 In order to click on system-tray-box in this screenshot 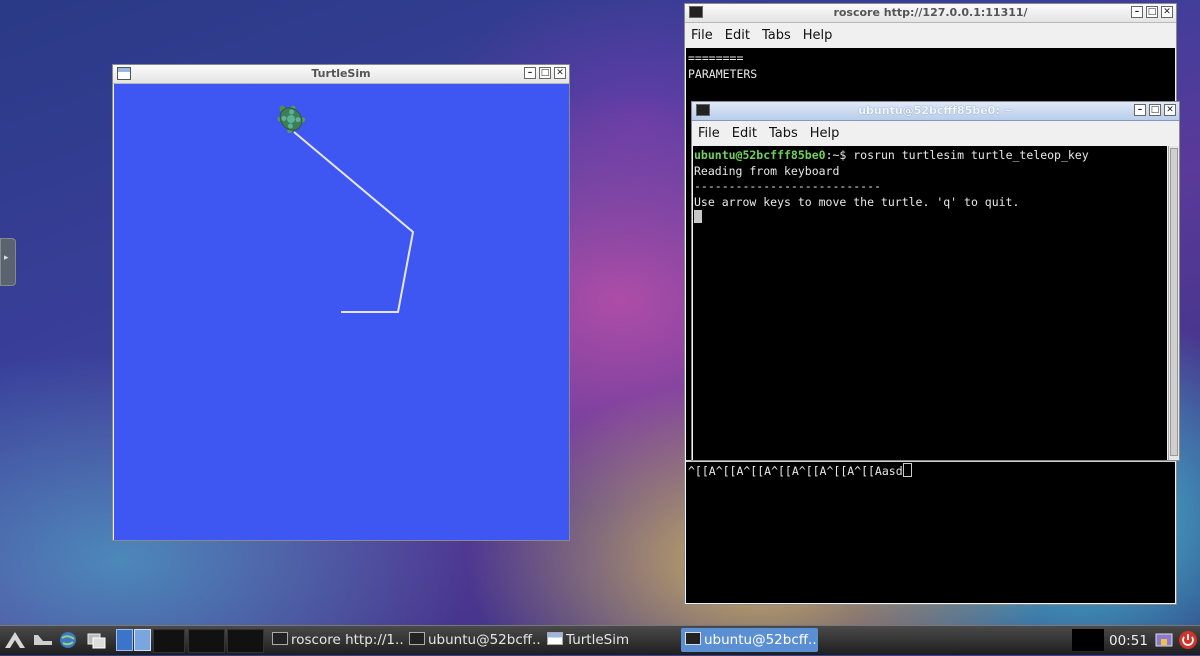, I will do `click(1088, 640)`.